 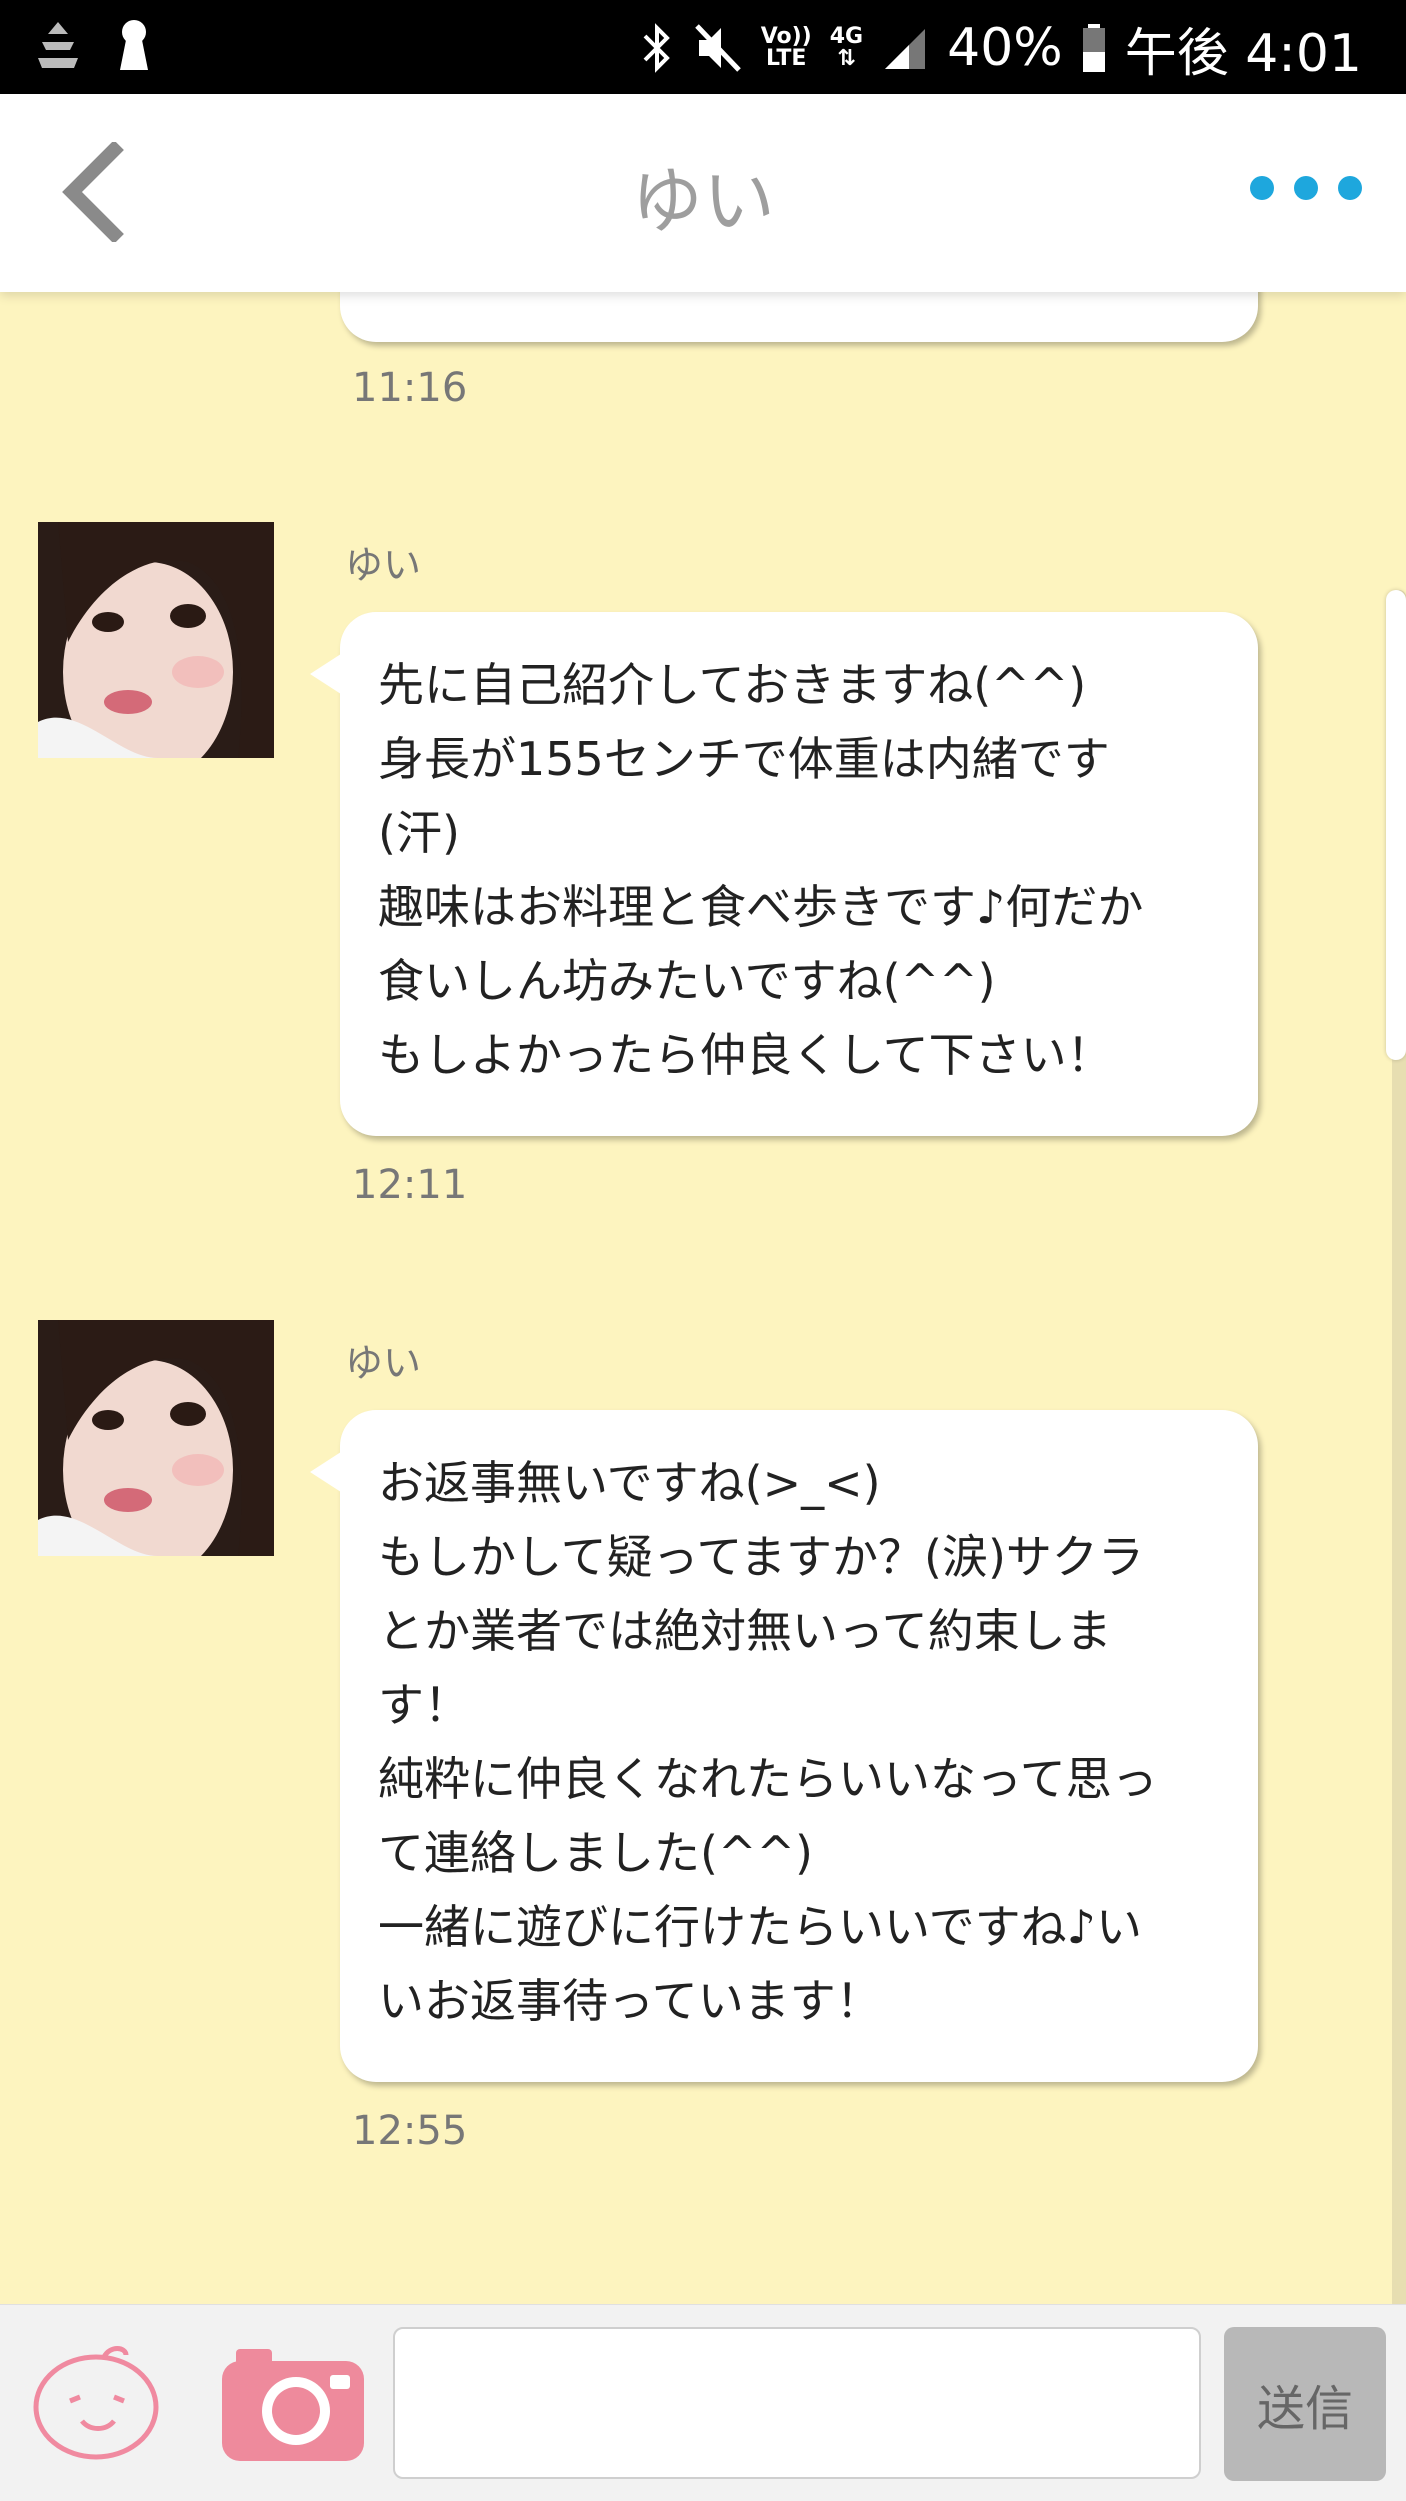 I want to click on stamp-button, so click(x=96, y=2403).